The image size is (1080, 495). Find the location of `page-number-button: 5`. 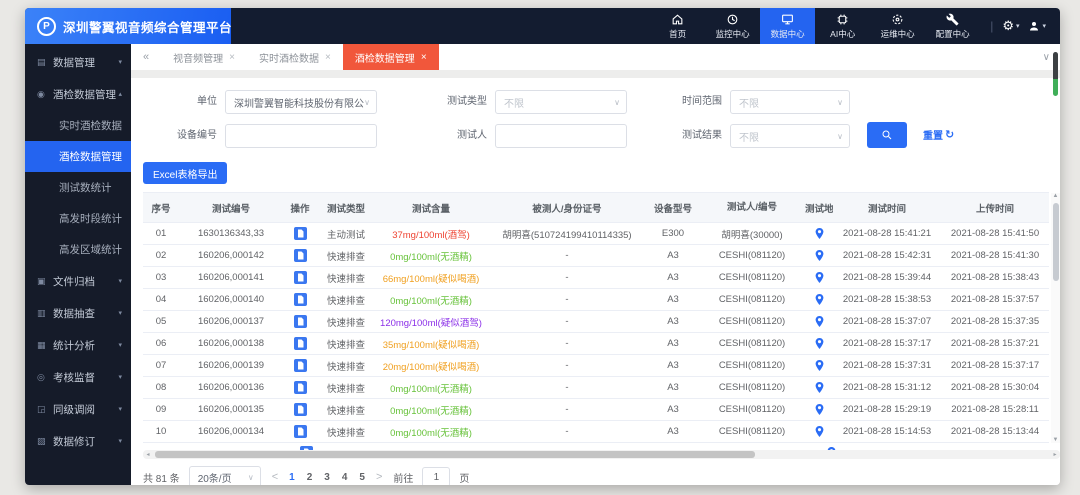

page-number-button: 5 is located at coordinates (362, 477).